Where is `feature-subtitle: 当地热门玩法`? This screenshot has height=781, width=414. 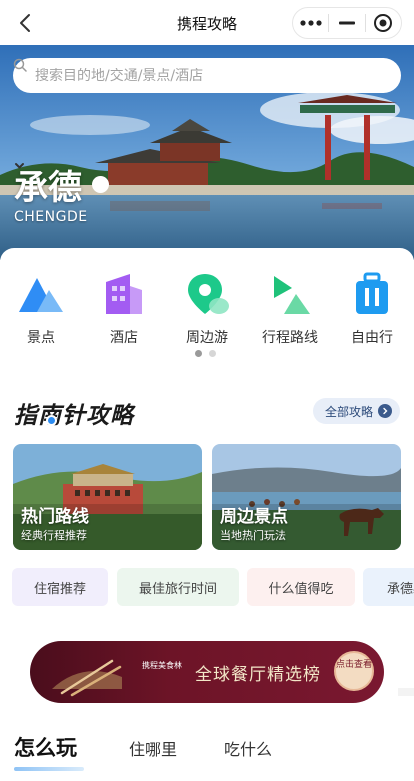
feature-subtitle: 当地热门玩法 is located at coordinates (253, 535).